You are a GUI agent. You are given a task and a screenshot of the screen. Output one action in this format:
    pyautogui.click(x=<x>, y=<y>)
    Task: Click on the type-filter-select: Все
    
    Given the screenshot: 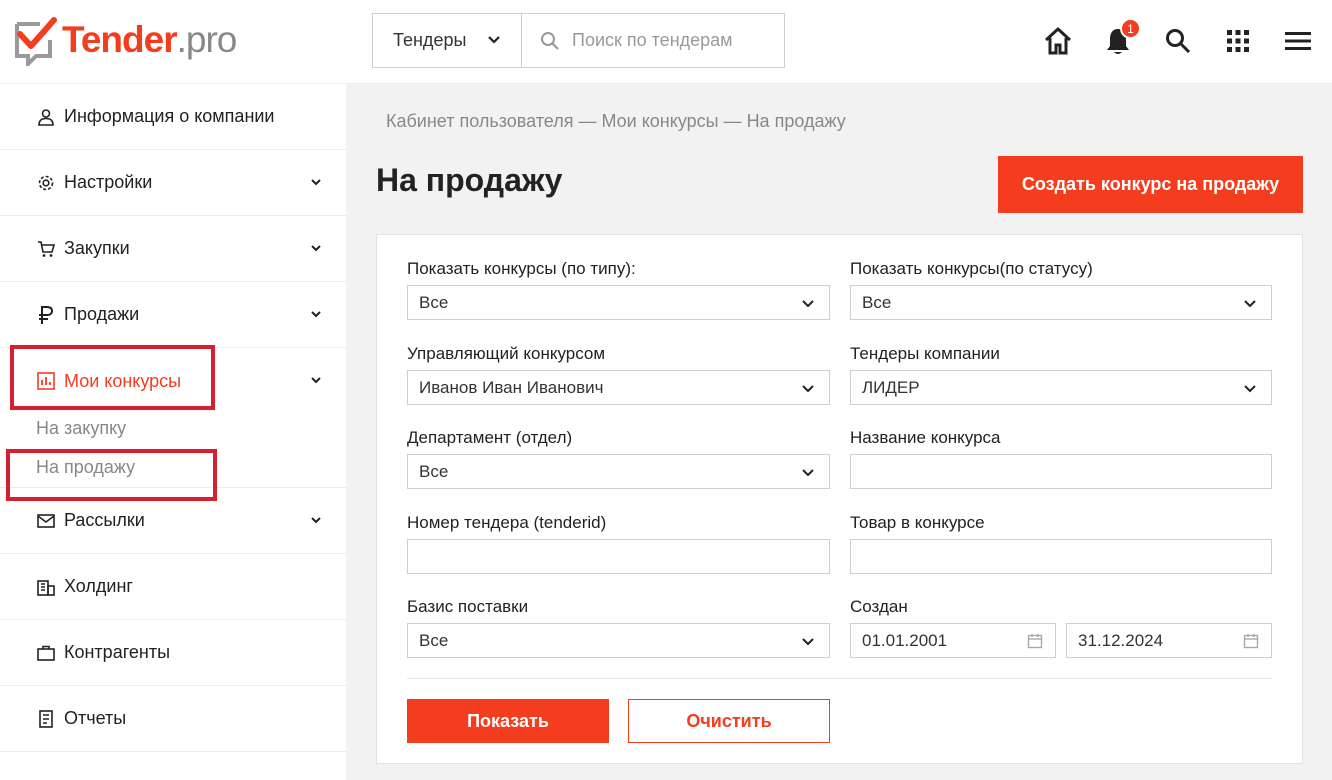 What is the action you would take?
    pyautogui.click(x=618, y=302)
    